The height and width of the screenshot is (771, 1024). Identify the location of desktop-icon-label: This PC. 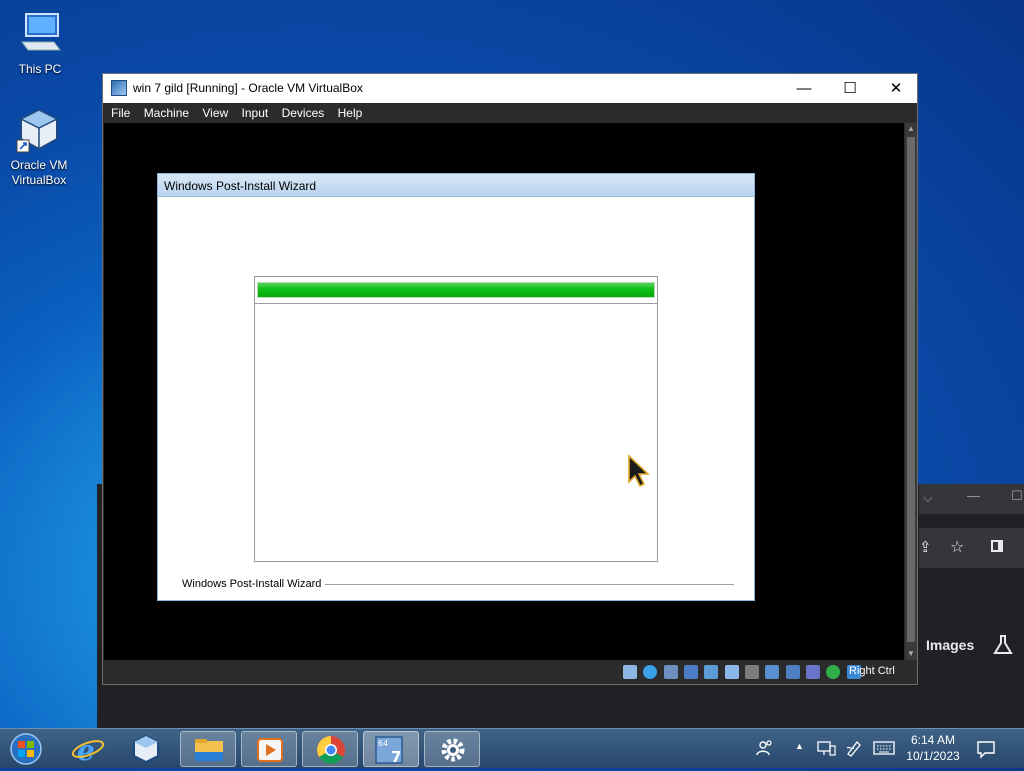
(40, 69).